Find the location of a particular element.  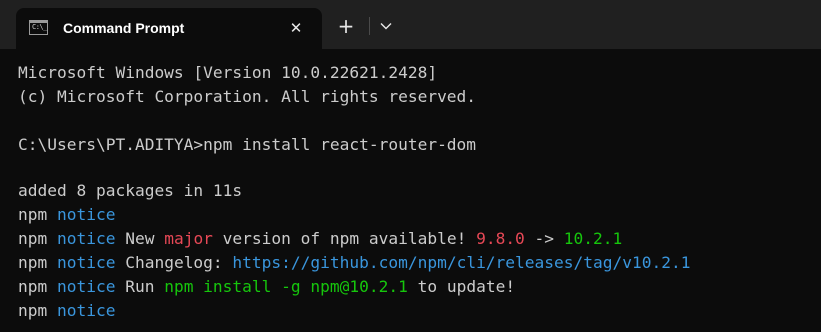

terminal-text-red: 9.8.0 is located at coordinates (500, 238).